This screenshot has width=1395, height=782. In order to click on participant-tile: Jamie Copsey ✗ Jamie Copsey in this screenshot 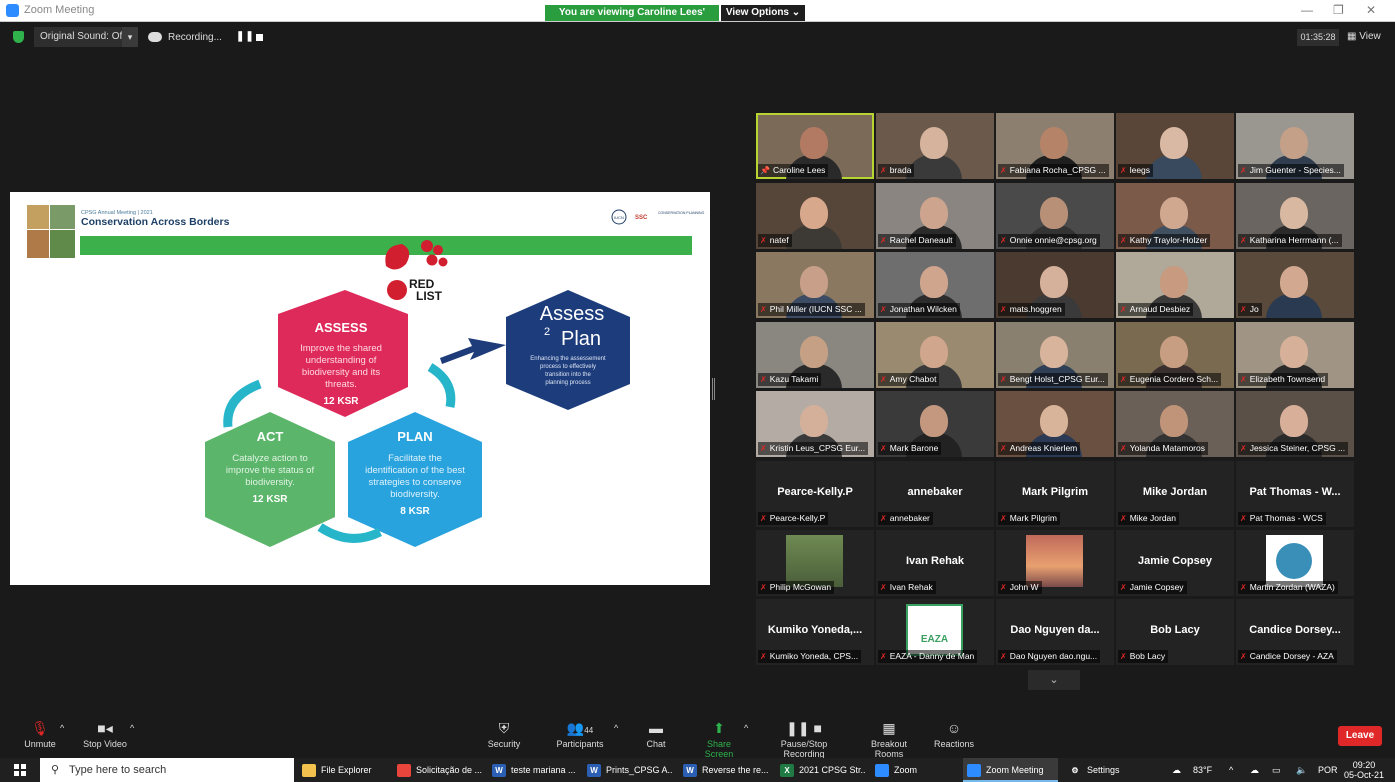, I will do `click(1175, 563)`.